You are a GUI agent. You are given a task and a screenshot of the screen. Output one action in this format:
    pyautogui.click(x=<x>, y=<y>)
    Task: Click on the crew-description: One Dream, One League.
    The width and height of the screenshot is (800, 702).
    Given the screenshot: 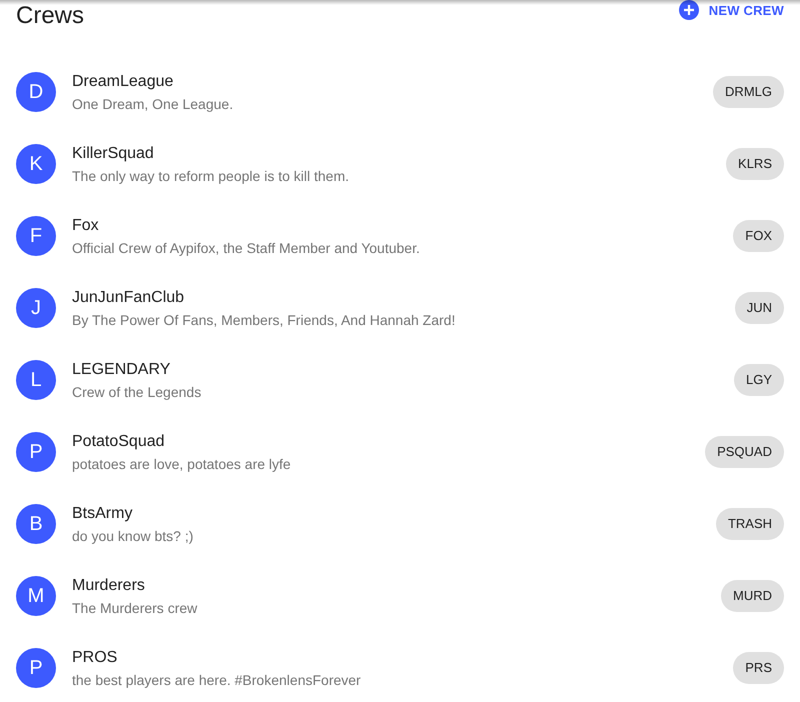 What is the action you would take?
    pyautogui.click(x=153, y=104)
    